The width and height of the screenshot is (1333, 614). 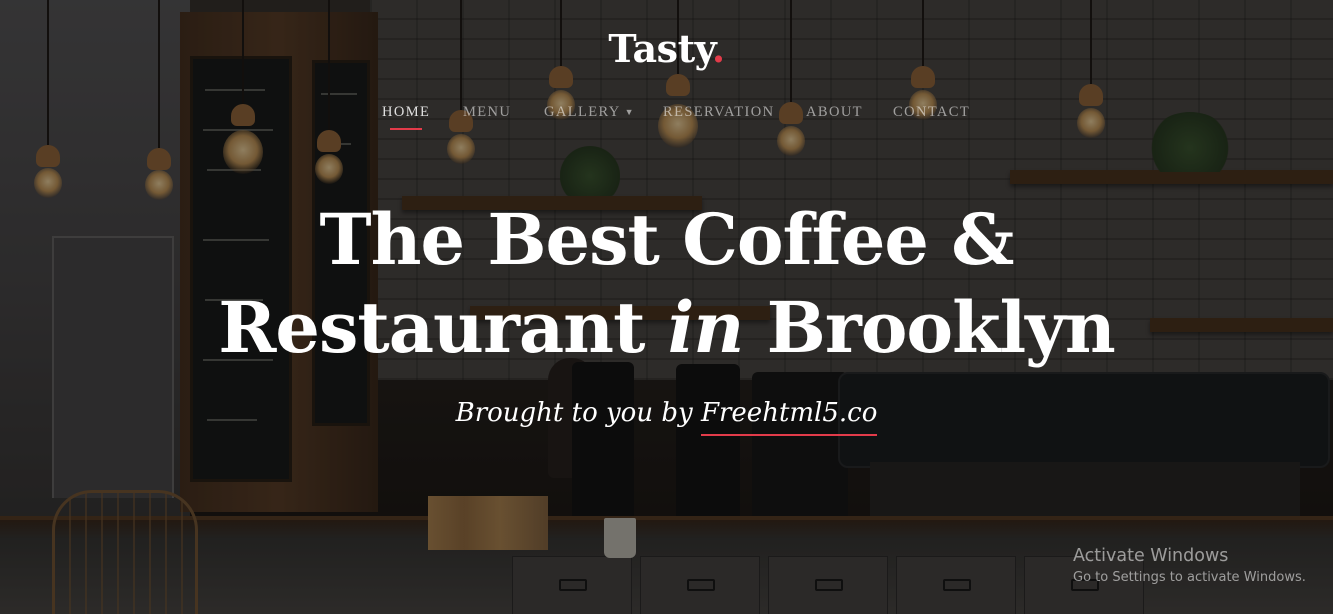 I want to click on link-text: Freehtml5.co, so click(x=789, y=413).